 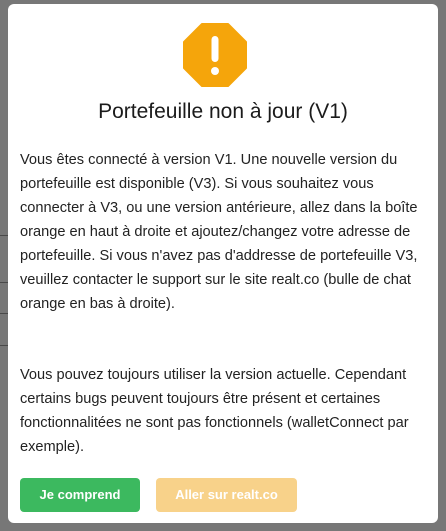 I want to click on go-to-realt-button: Aller sur realt.co, so click(x=226, y=495).